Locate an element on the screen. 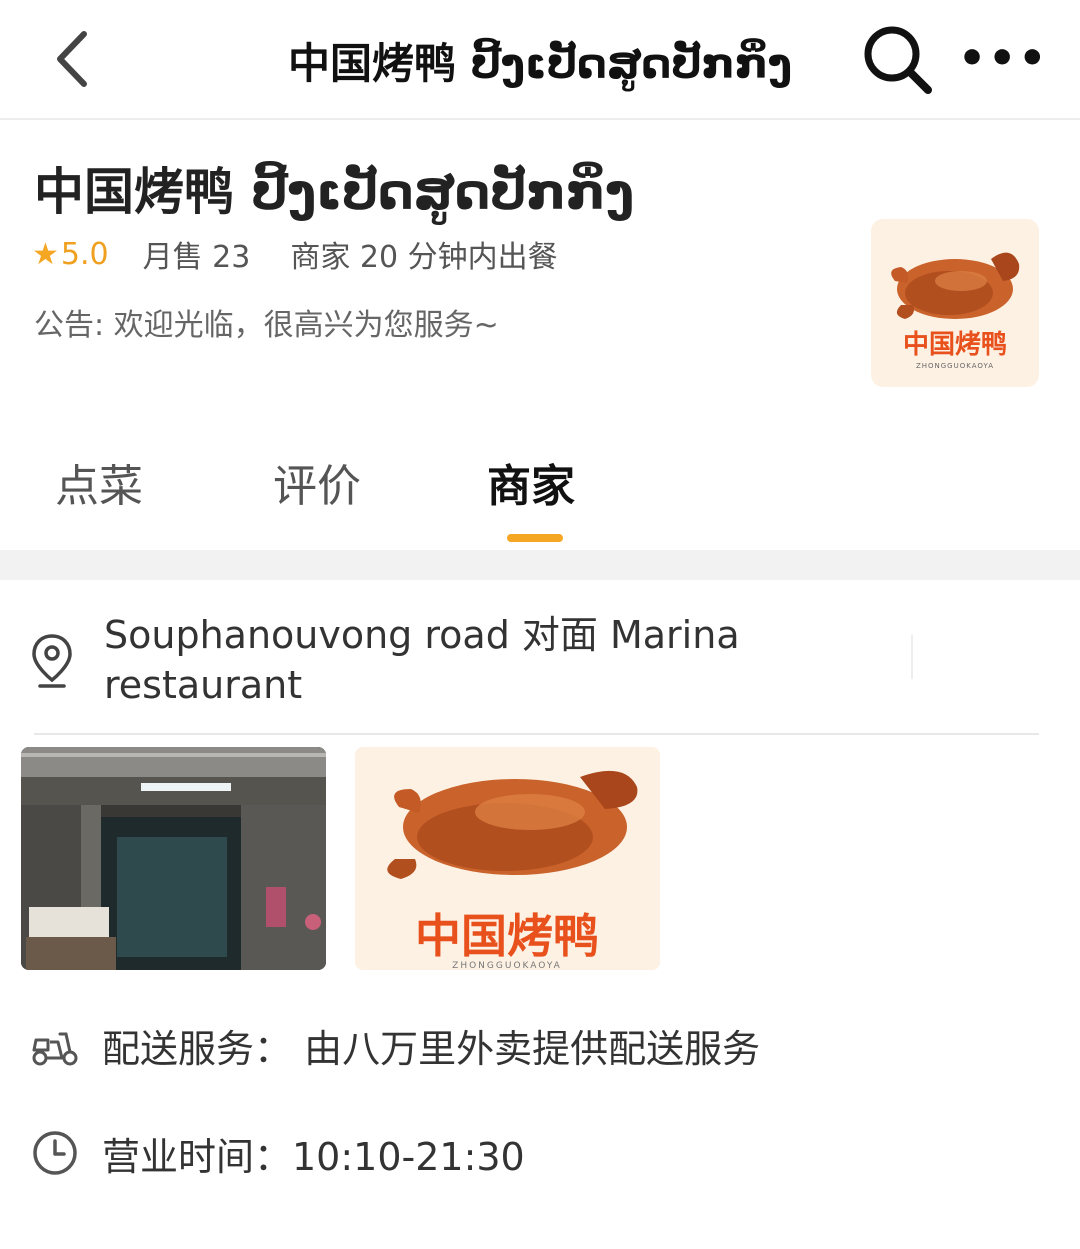 The width and height of the screenshot is (1080, 1249). tab-bar: 点菜 评价 商家 is located at coordinates (540, 495).